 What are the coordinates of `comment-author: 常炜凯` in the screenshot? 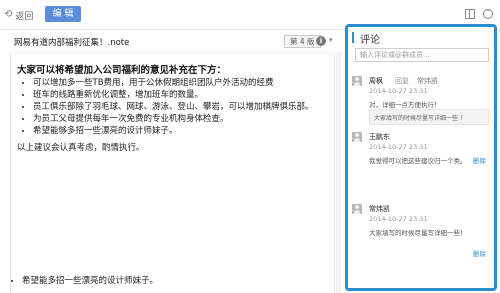 It's located at (379, 209).